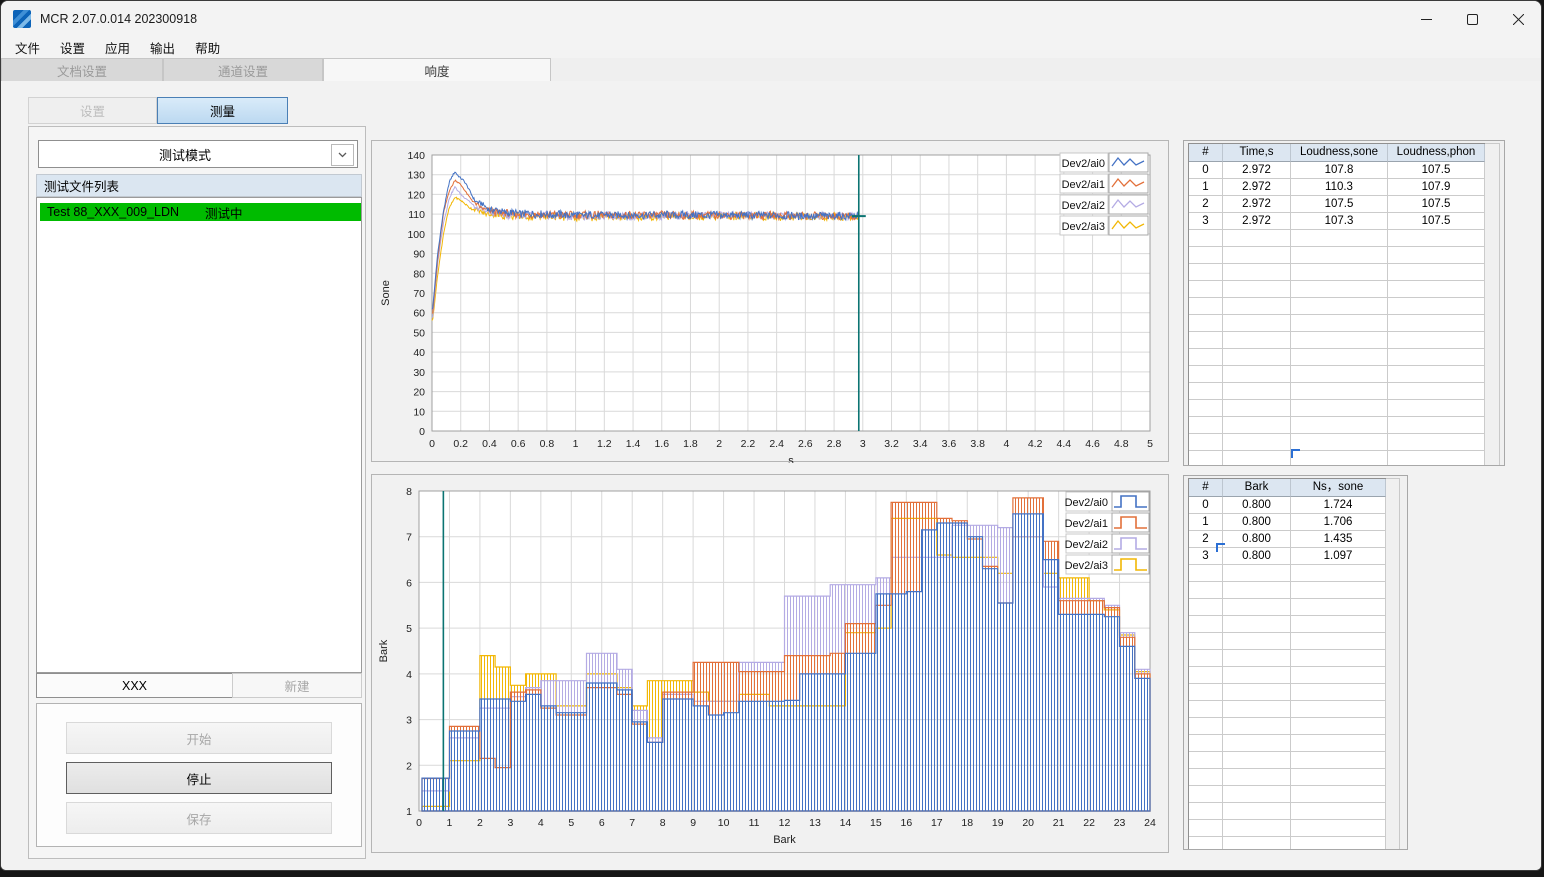 The height and width of the screenshot is (877, 1544). Describe the element at coordinates (1337, 170) in the screenshot. I see `table-row: 0 2.972 107.8 107.5` at that location.